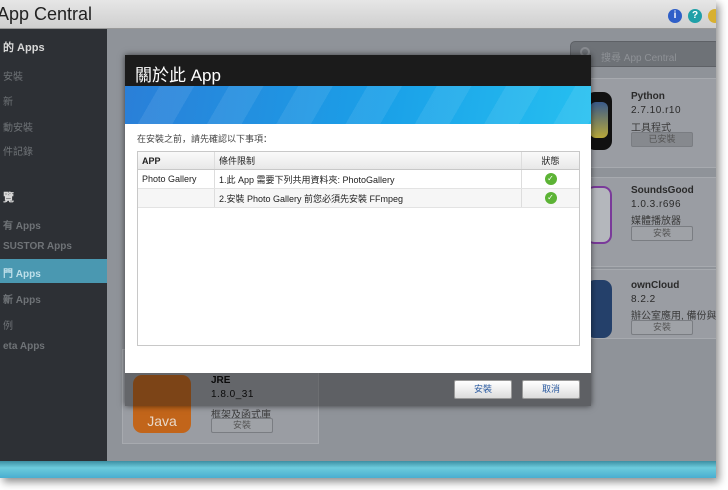 This screenshot has width=728, height=490. I want to click on dialog-banner, so click(358, 105).